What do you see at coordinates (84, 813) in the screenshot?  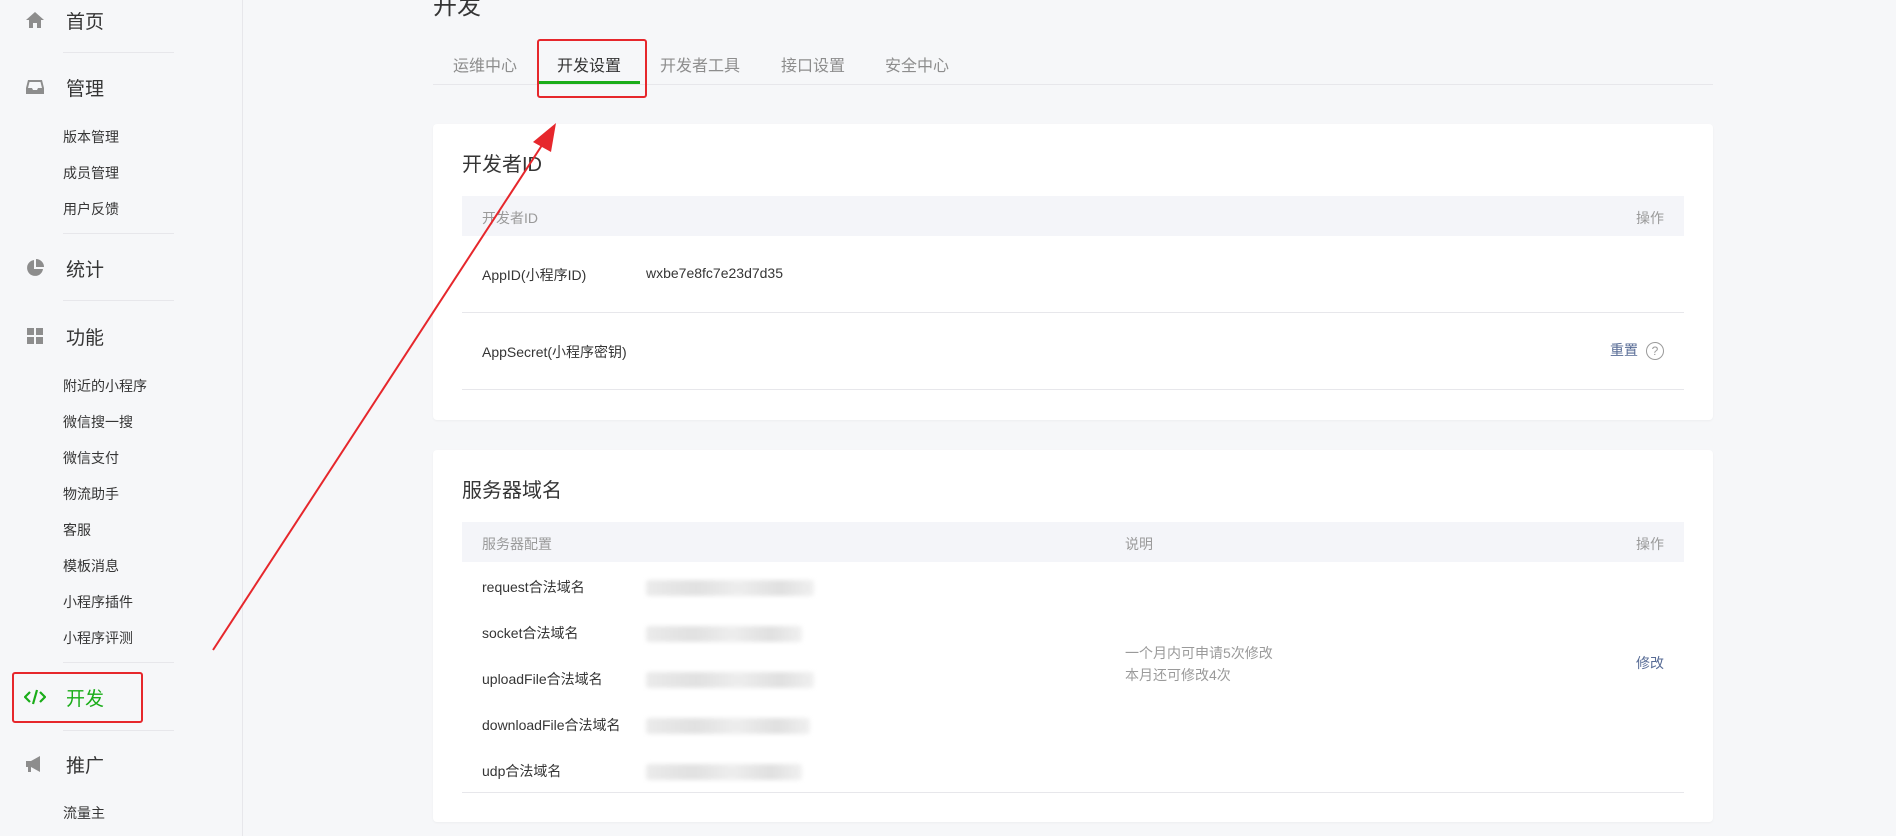 I see `sidebar-item-traffic: 流量主` at bounding box center [84, 813].